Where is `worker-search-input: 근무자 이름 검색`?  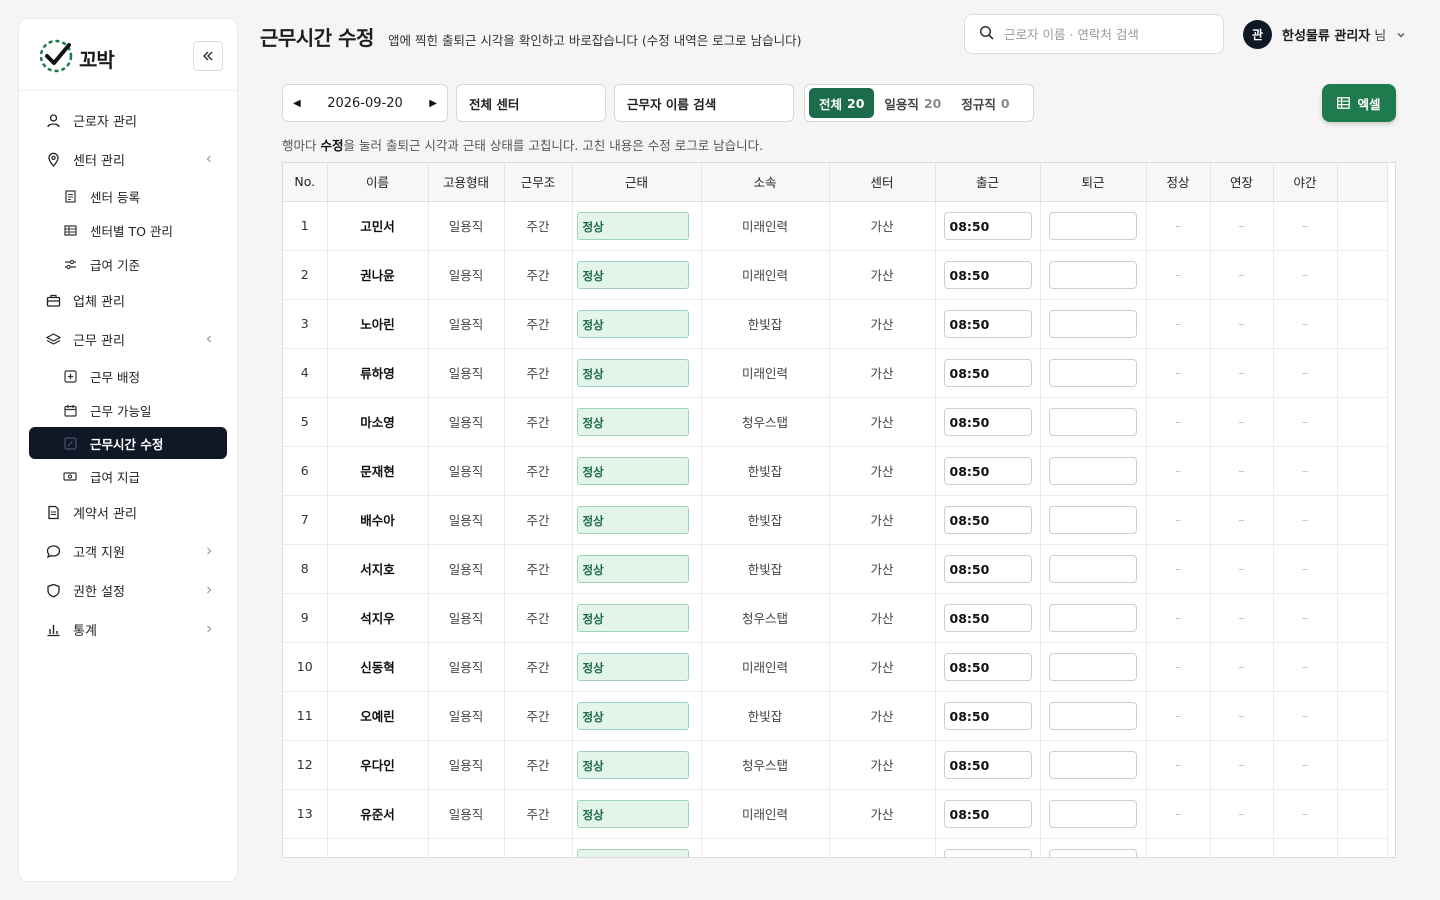 worker-search-input: 근무자 이름 검색 is located at coordinates (704, 103).